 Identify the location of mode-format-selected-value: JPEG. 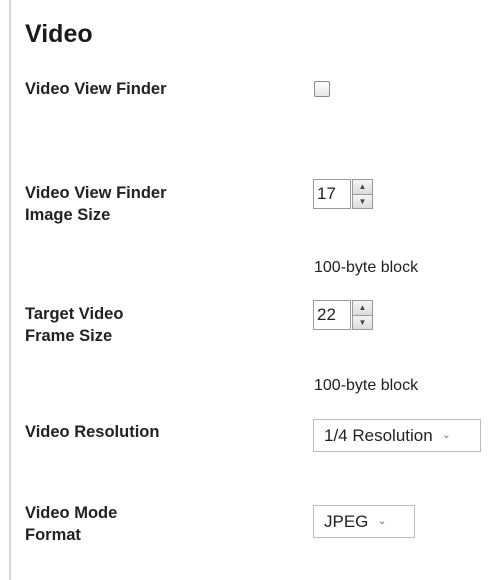
(346, 521).